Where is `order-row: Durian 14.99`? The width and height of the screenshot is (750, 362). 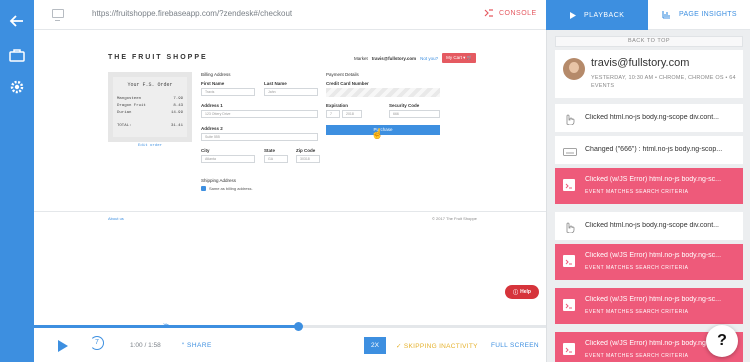 order-row: Durian 14.99 is located at coordinates (150, 113).